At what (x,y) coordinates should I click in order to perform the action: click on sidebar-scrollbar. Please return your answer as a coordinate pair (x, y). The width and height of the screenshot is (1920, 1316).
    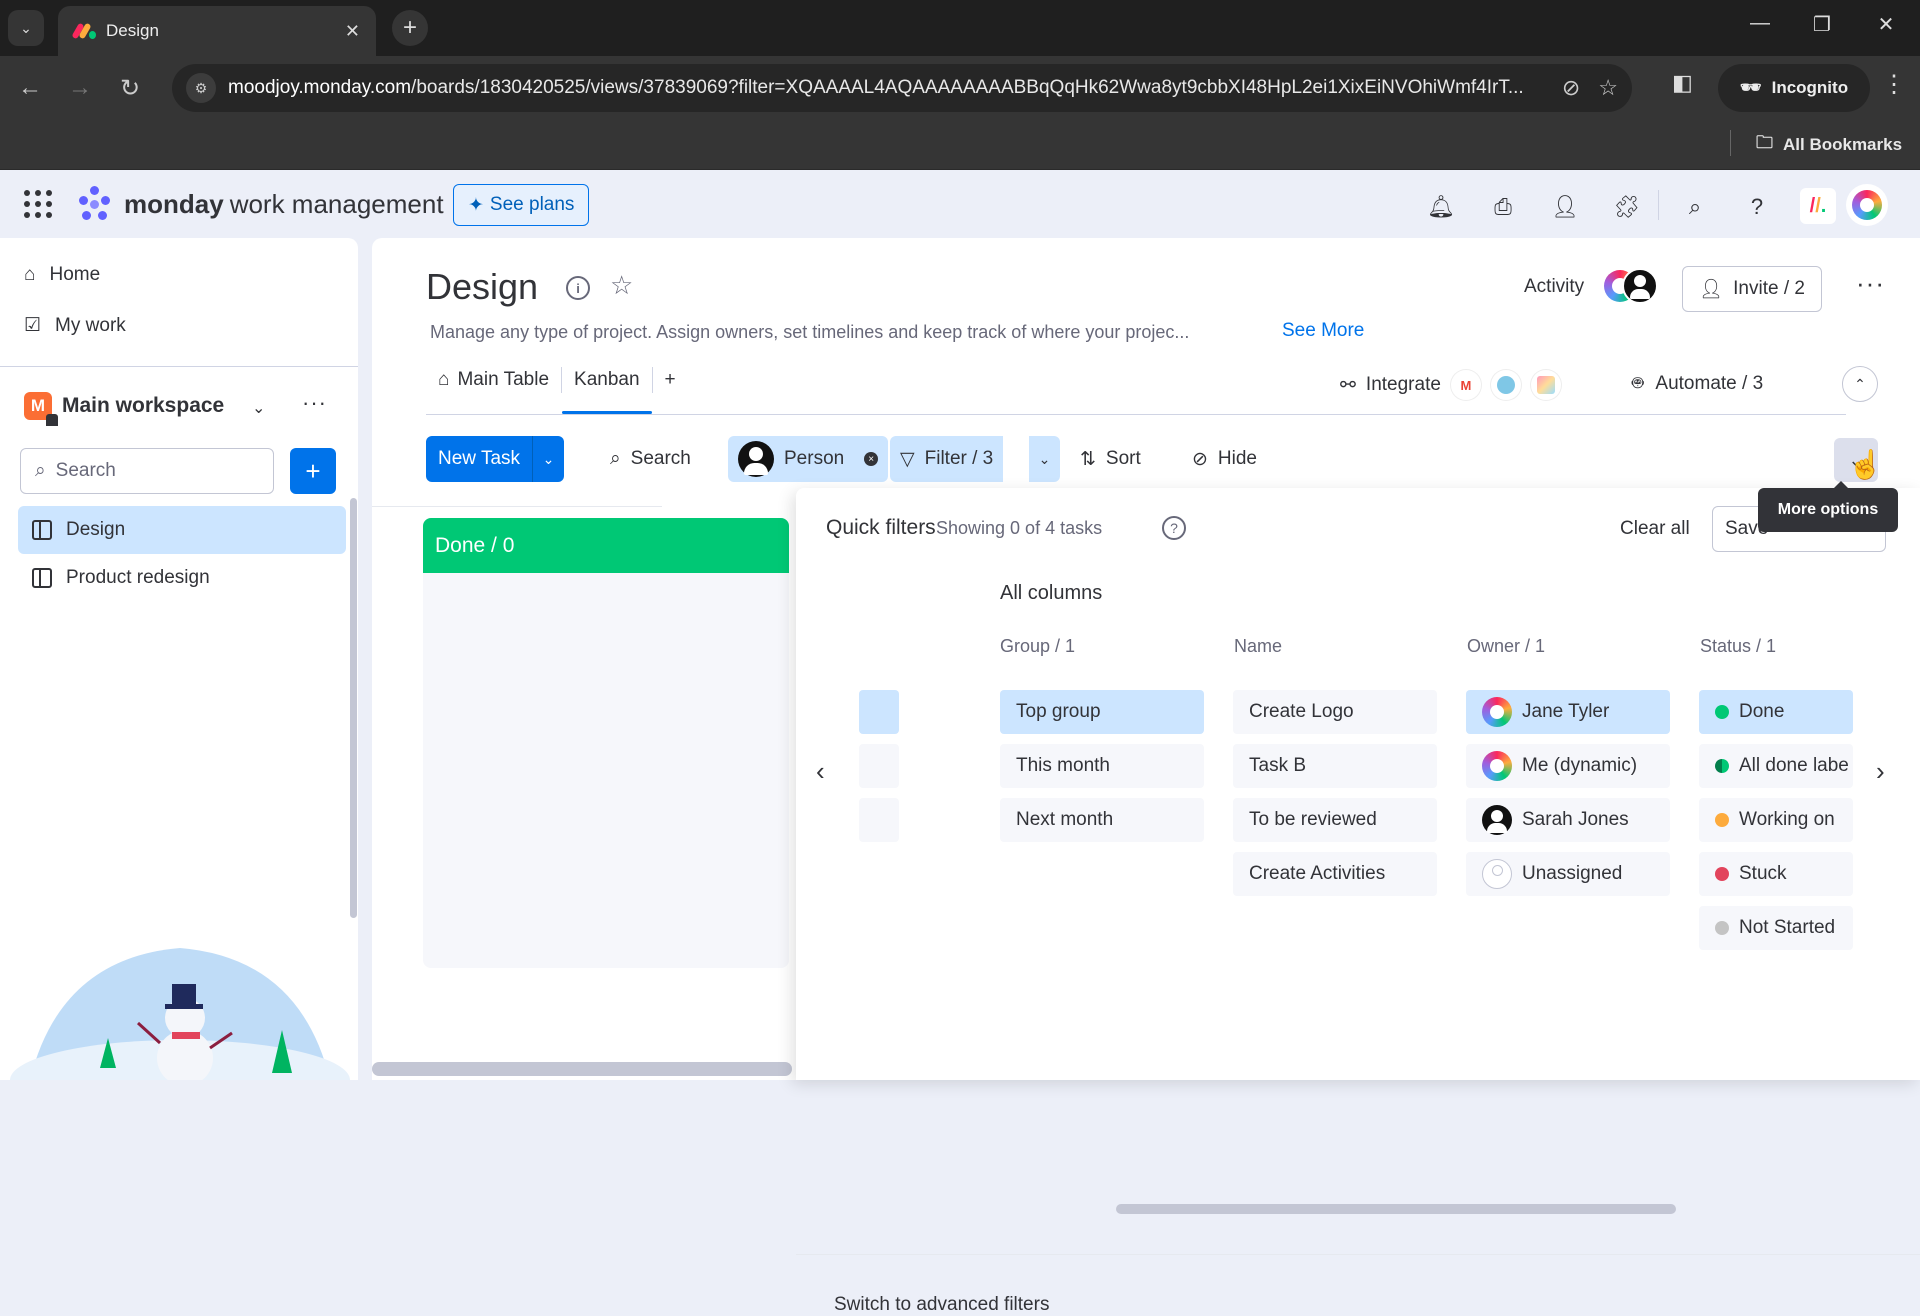
    Looking at the image, I should click on (353, 708).